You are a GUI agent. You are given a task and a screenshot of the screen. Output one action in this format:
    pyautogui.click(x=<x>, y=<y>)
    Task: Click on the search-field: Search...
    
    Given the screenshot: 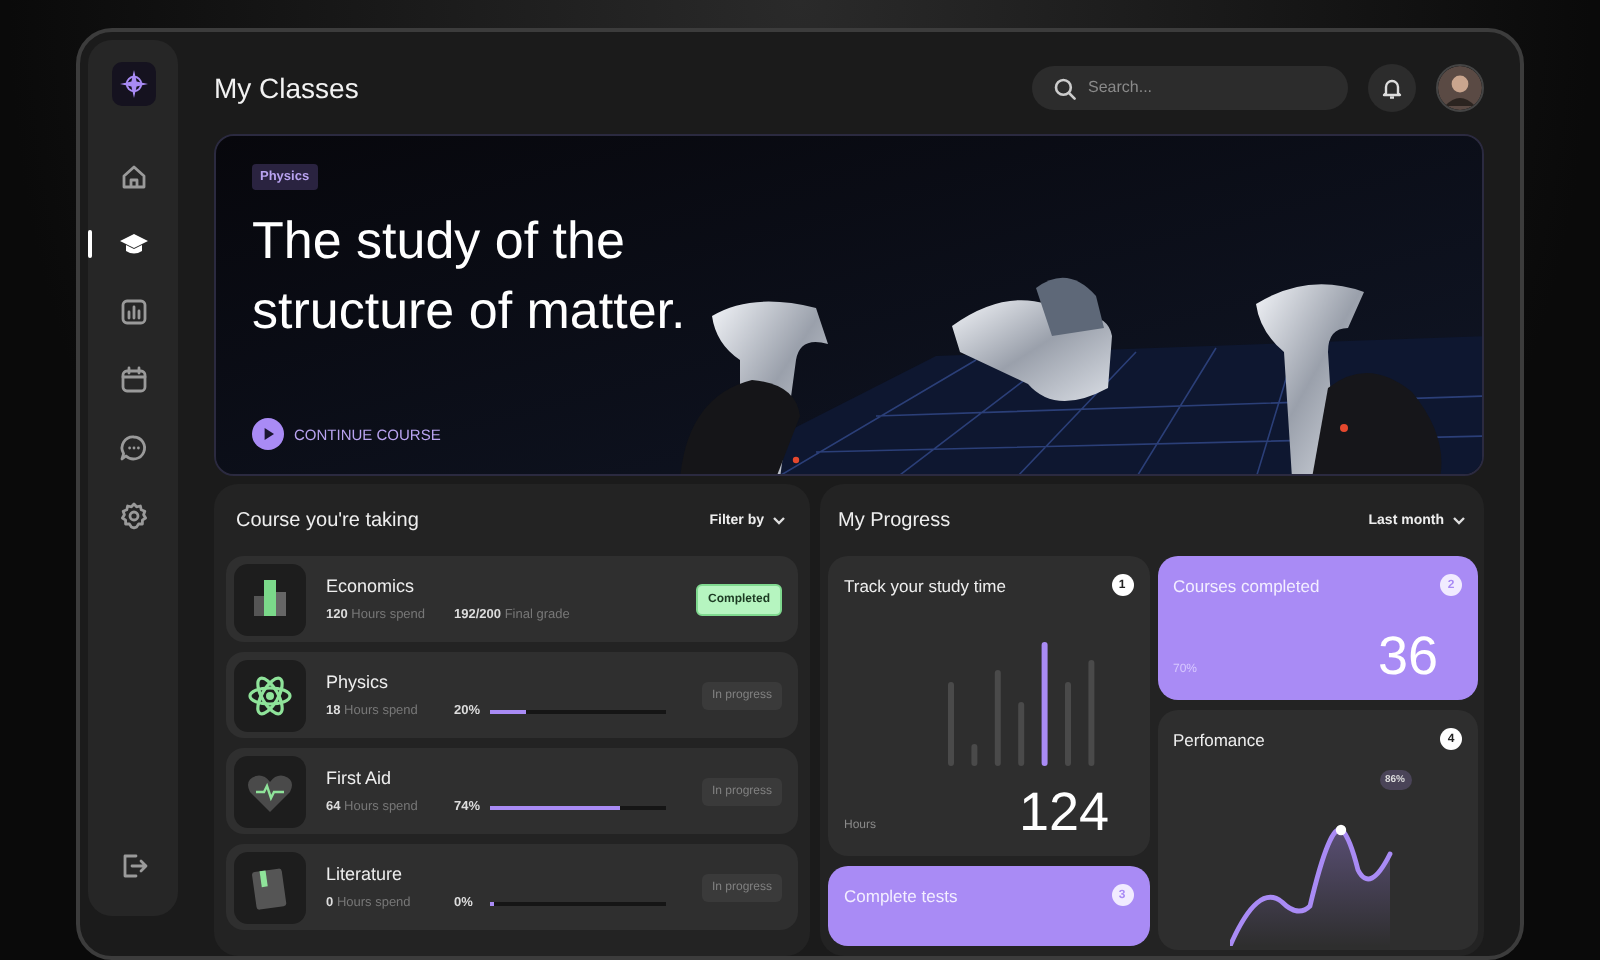 What is the action you would take?
    pyautogui.click(x=1190, y=87)
    